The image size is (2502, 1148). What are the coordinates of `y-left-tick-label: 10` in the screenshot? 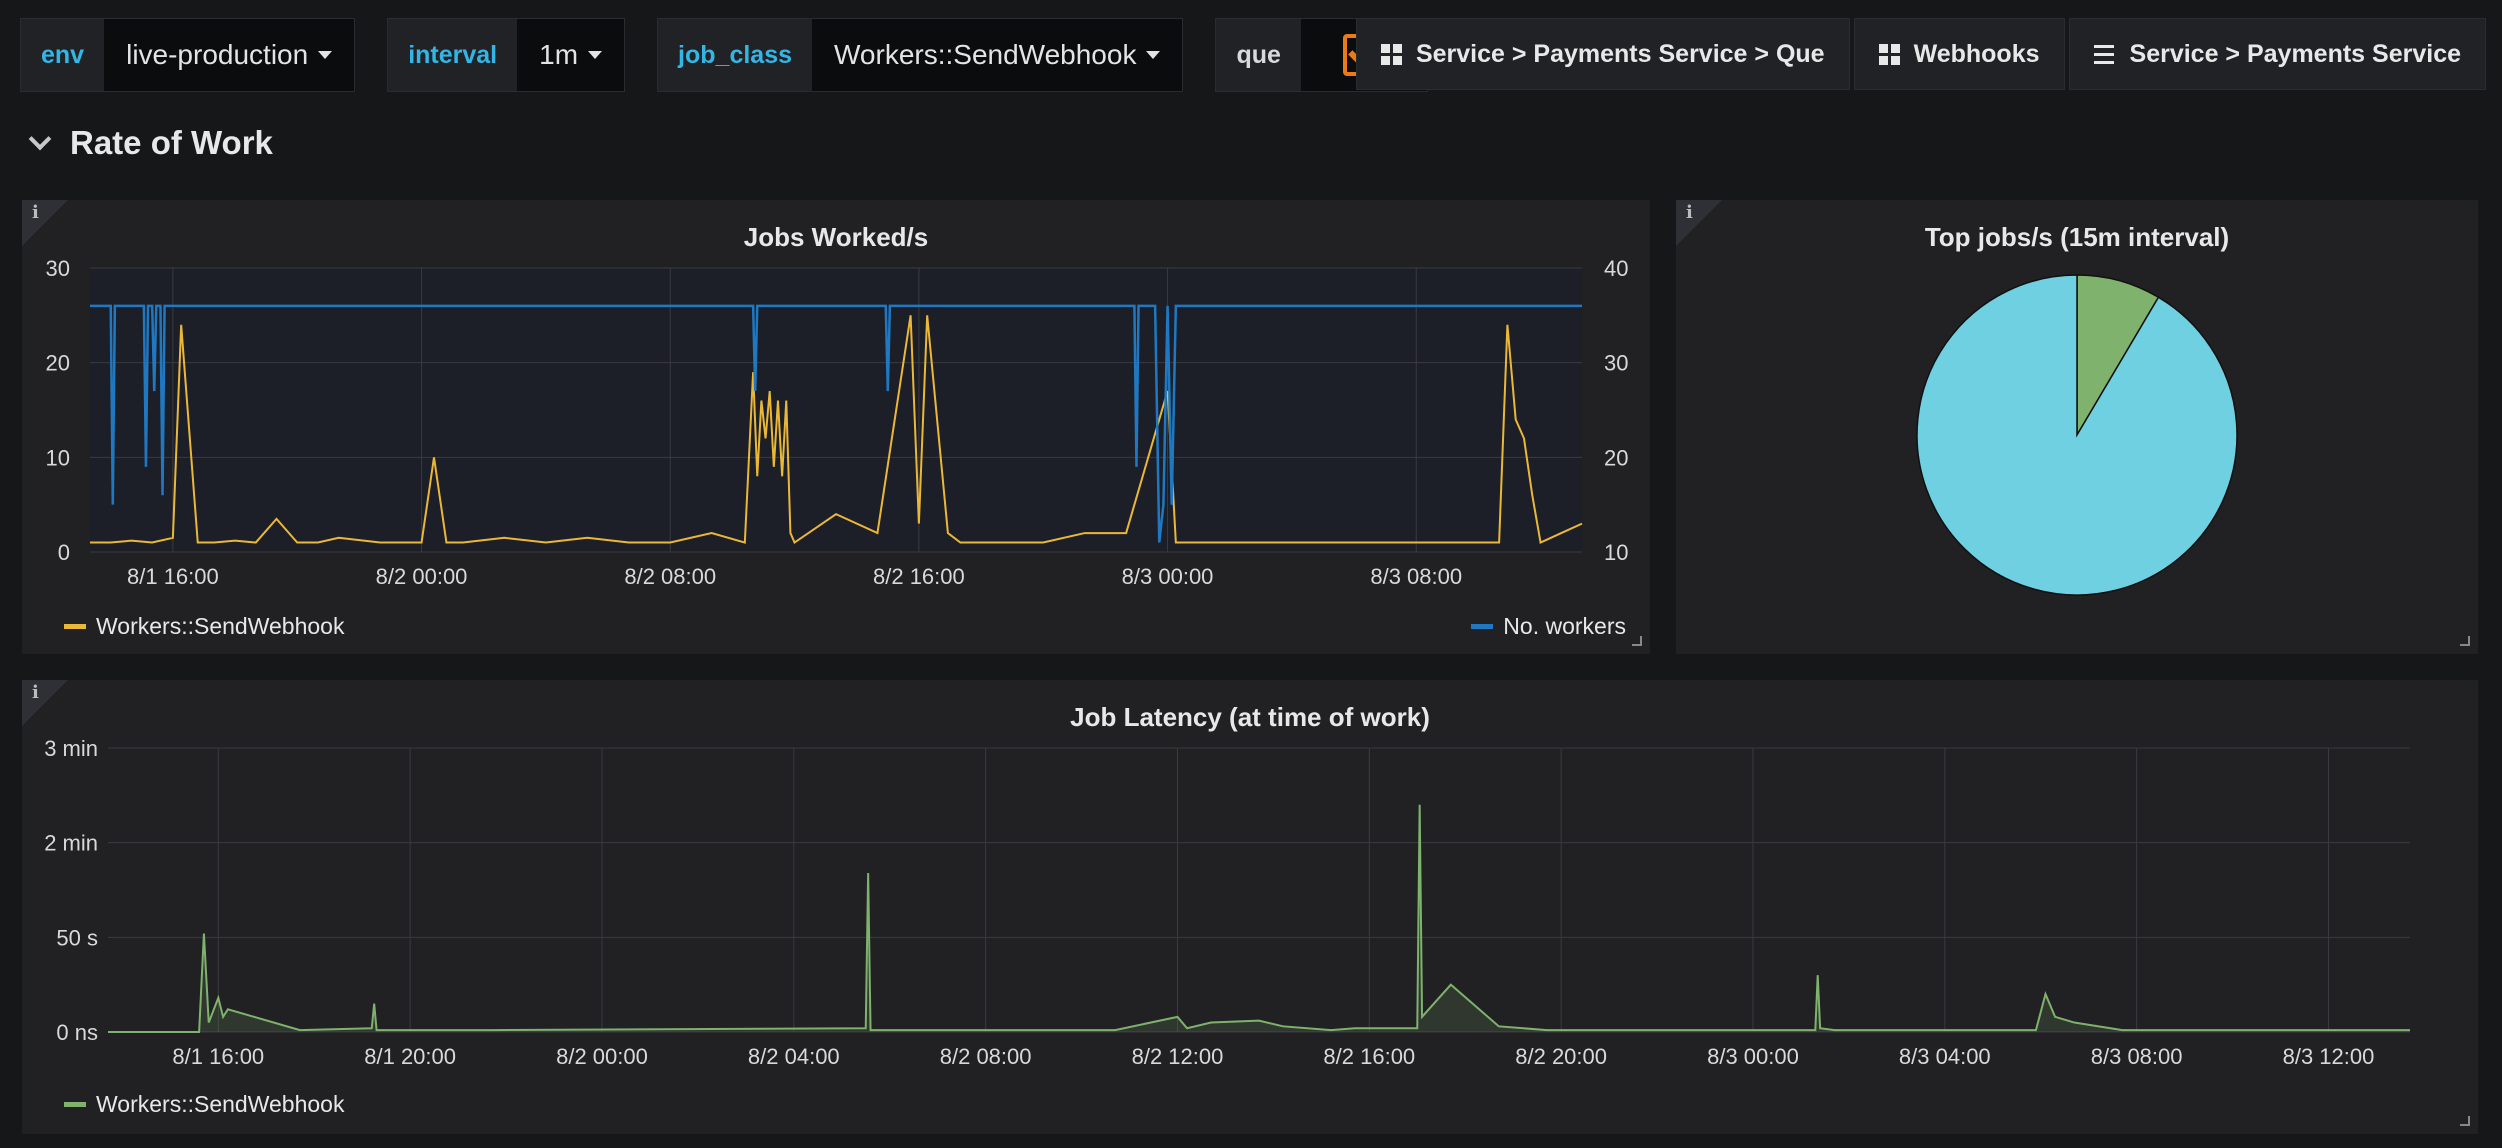 It's located at (58, 457).